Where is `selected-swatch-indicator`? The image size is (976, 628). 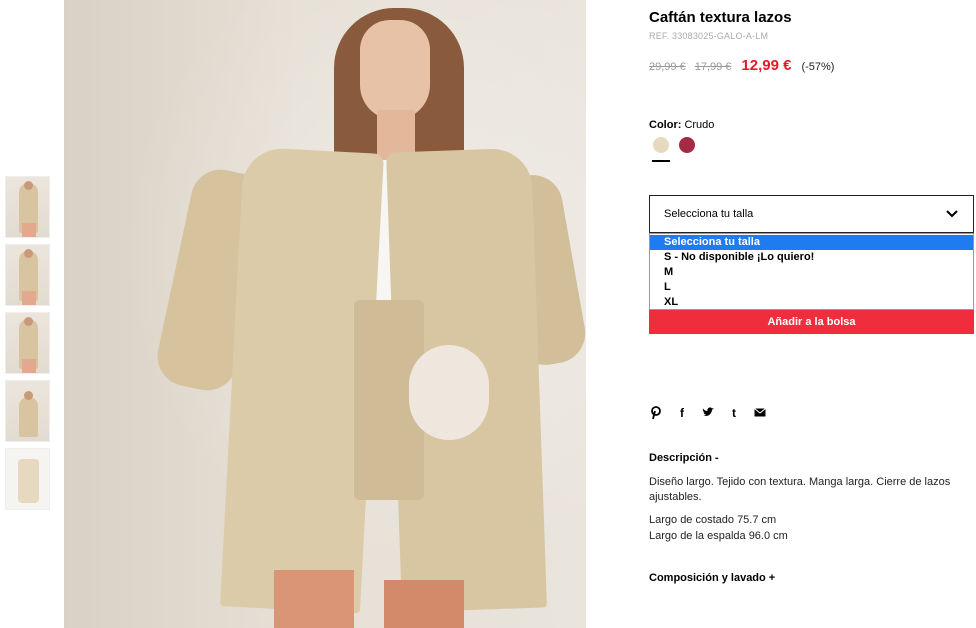 selected-swatch-indicator is located at coordinates (661, 161).